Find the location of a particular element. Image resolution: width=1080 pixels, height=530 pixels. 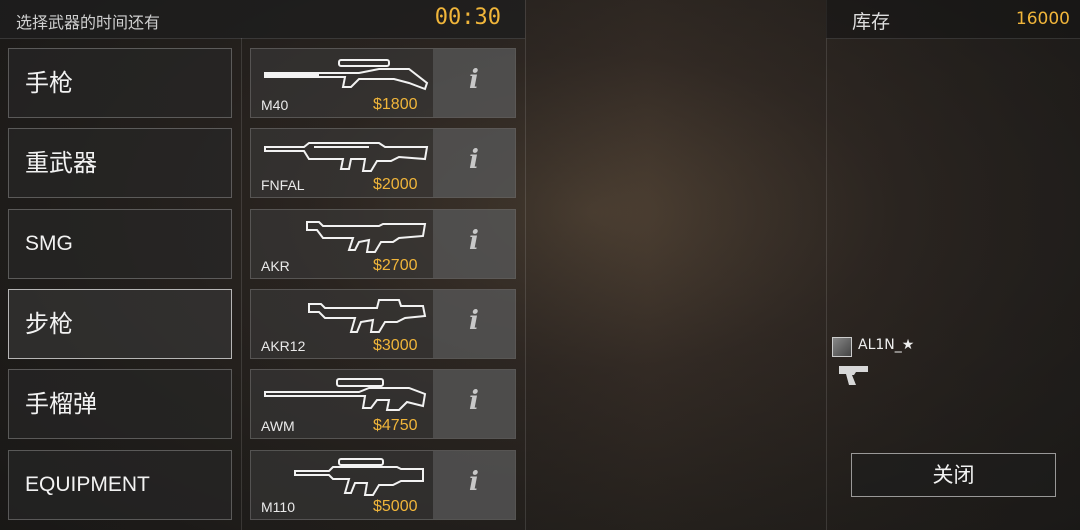

category-label: EQUIPMENT is located at coordinates (87, 484).